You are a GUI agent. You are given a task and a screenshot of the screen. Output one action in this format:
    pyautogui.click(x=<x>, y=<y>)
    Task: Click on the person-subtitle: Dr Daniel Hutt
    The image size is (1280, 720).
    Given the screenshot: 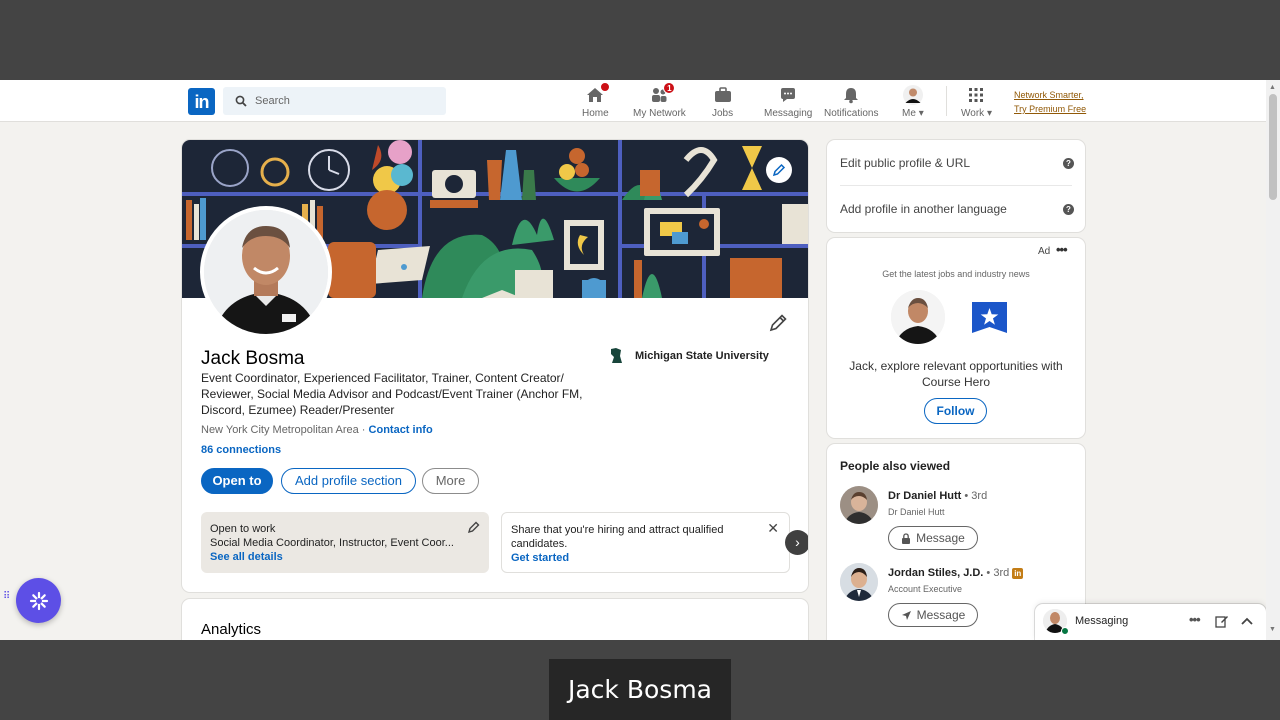 What is the action you would take?
    pyautogui.click(x=916, y=512)
    